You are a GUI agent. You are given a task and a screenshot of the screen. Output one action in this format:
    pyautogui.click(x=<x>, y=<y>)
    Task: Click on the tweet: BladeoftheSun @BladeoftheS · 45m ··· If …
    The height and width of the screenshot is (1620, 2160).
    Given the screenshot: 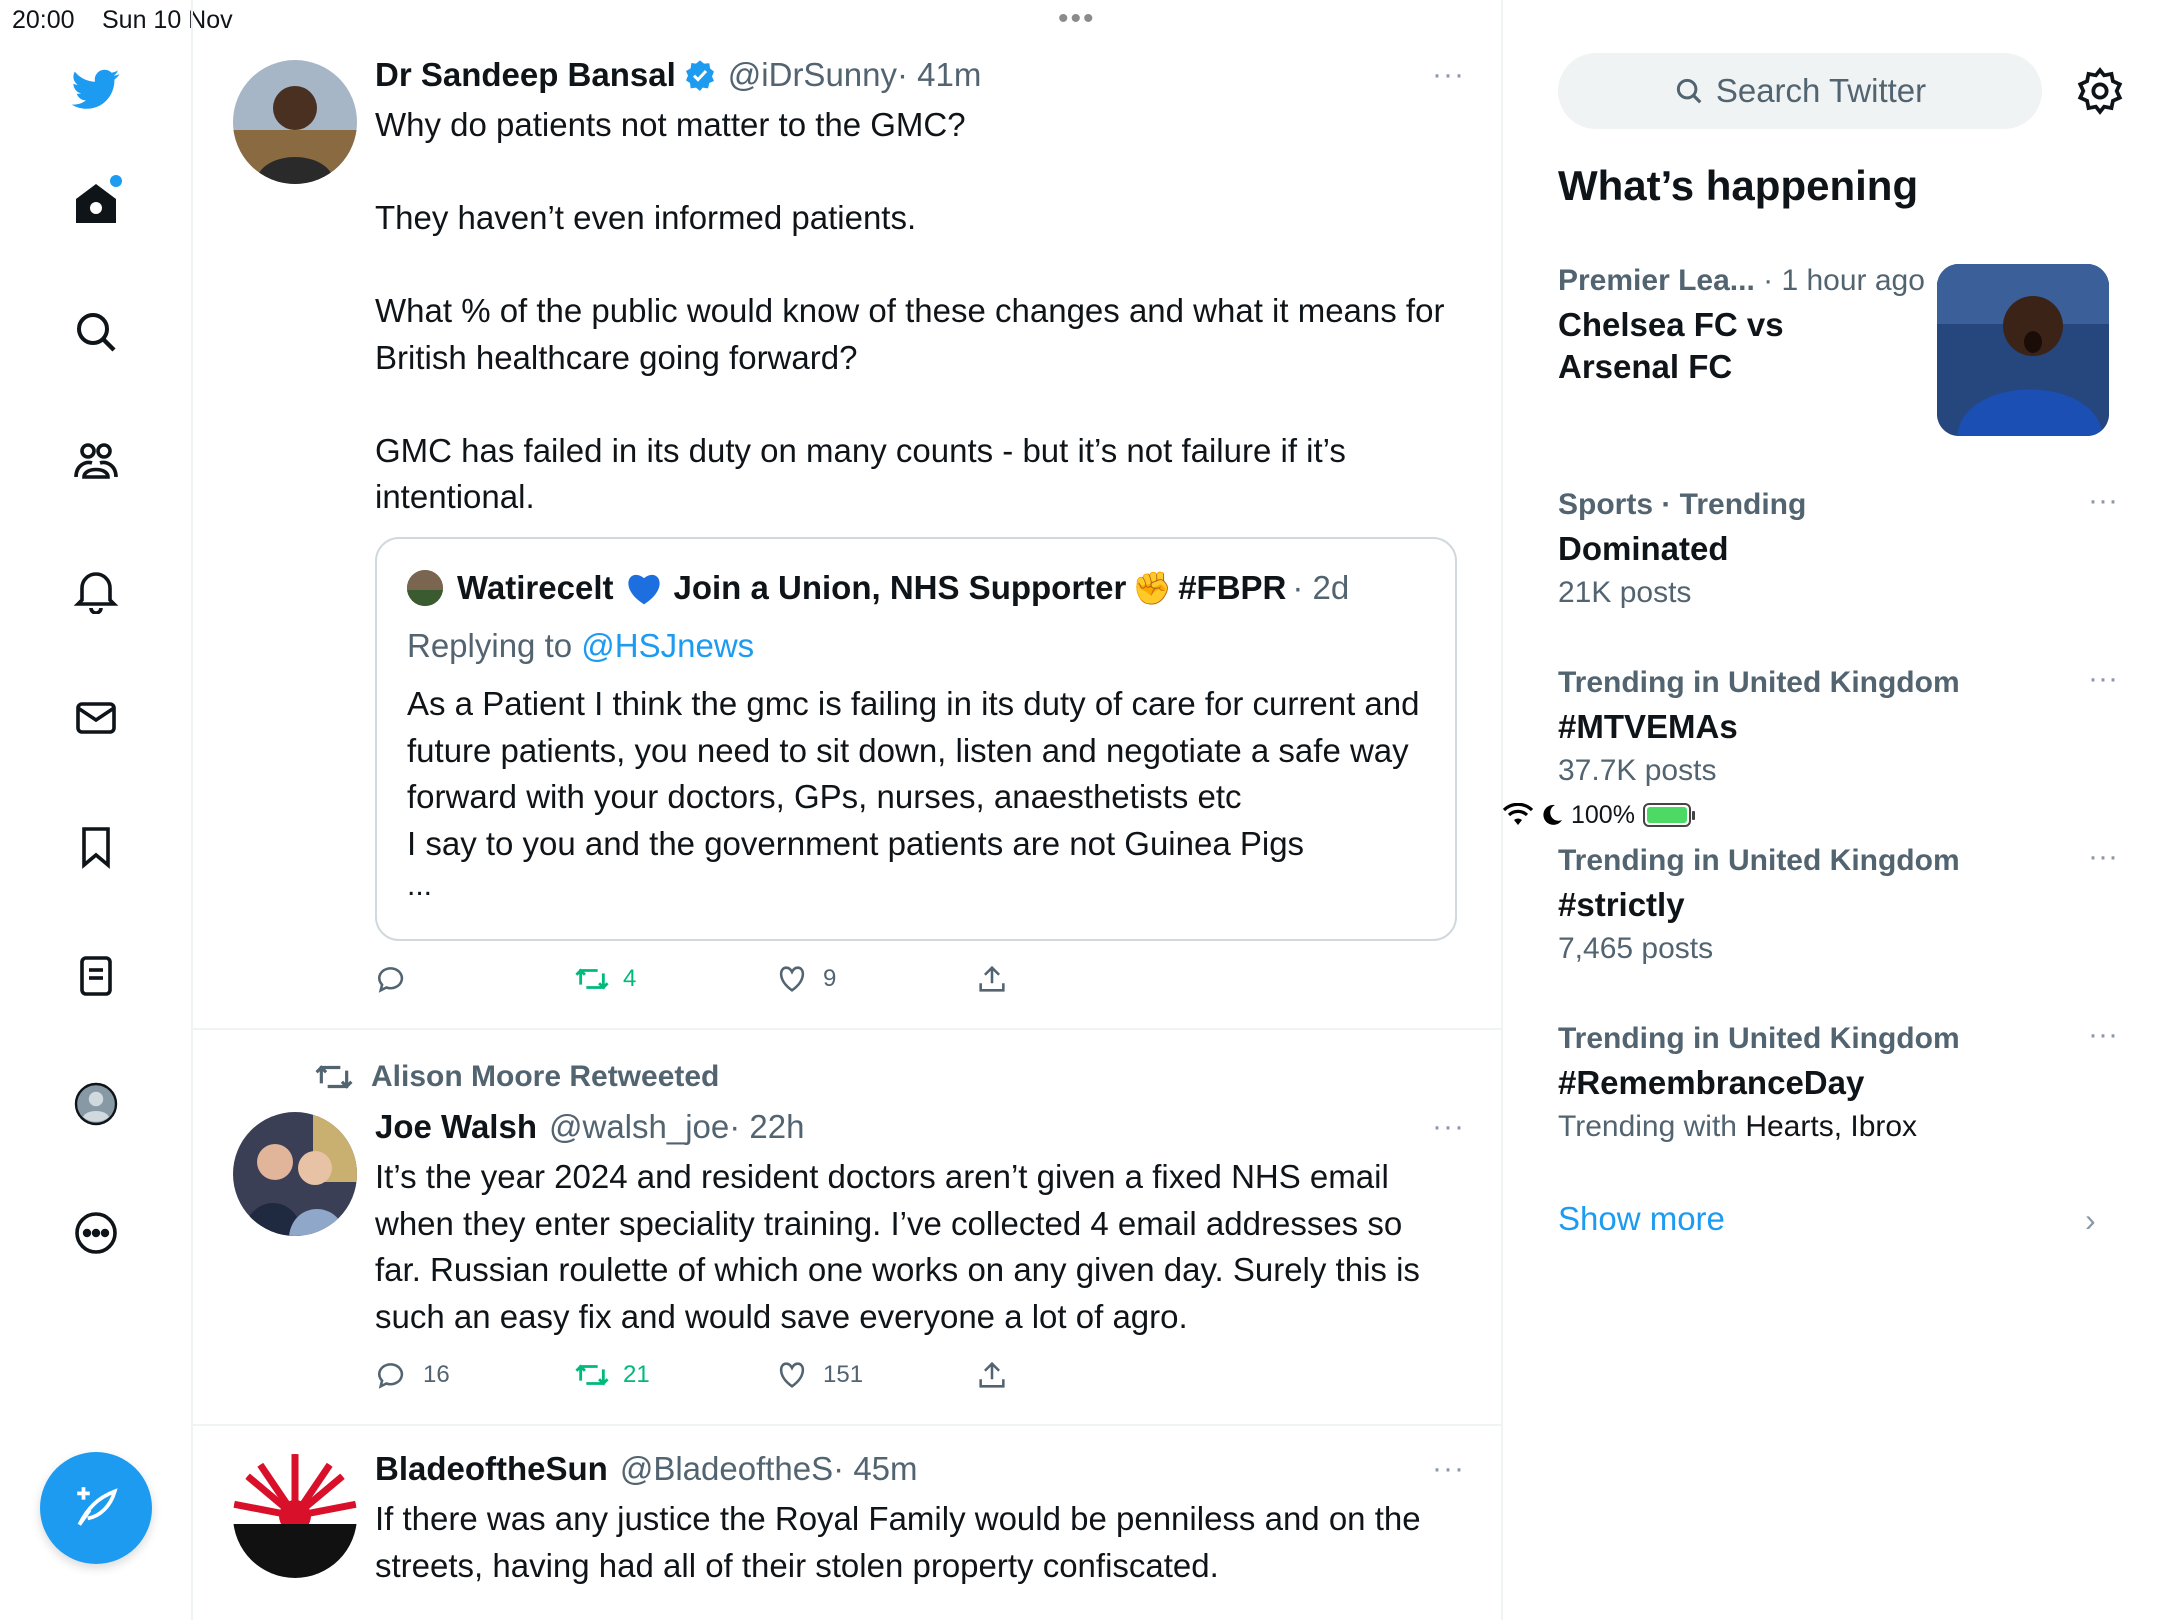 What is the action you would take?
    pyautogui.click(x=848, y=1523)
    